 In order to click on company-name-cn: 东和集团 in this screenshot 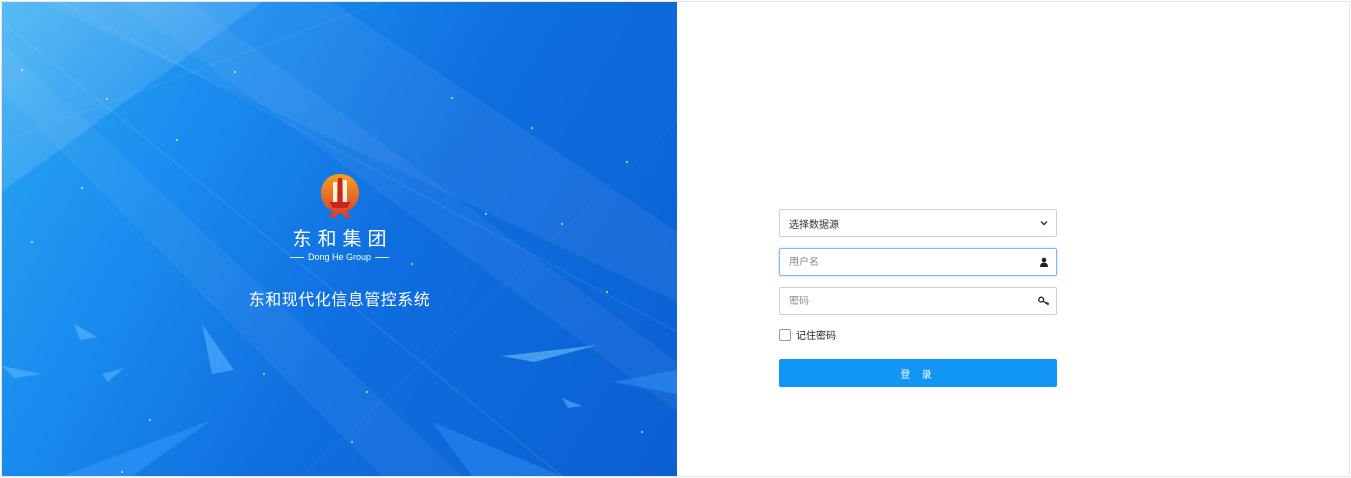, I will do `click(342, 239)`.